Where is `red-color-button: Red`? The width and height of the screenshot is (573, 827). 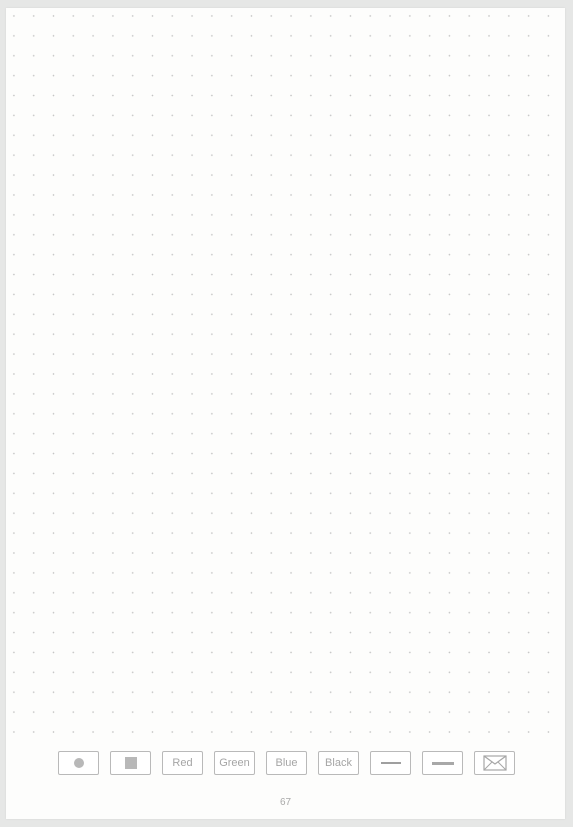
red-color-button: Red is located at coordinates (182, 763).